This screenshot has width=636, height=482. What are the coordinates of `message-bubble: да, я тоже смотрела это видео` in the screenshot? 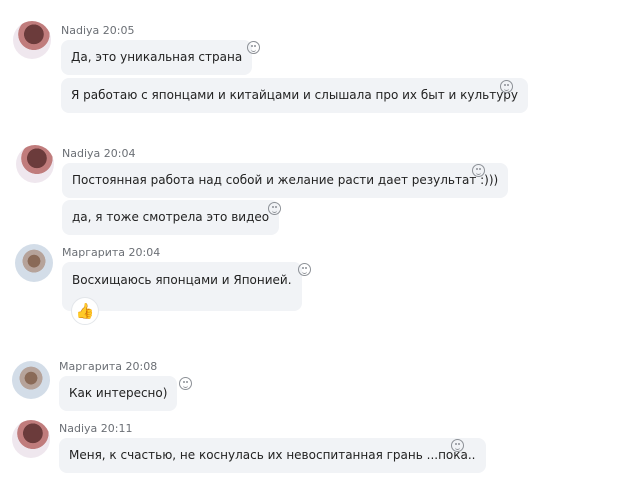 It's located at (171, 217).